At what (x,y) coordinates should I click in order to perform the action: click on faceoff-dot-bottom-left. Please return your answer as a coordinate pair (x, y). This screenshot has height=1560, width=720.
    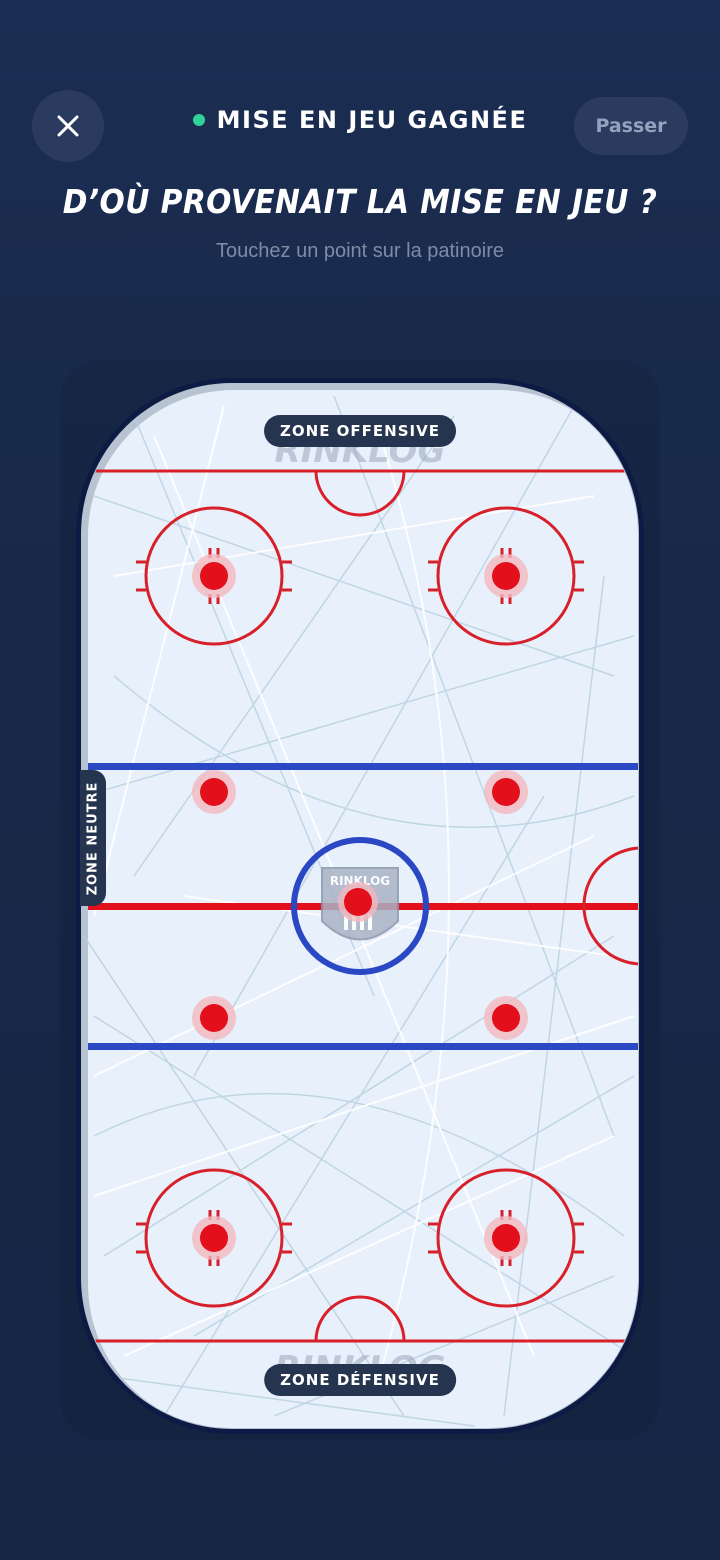
    Looking at the image, I should click on (214, 1238).